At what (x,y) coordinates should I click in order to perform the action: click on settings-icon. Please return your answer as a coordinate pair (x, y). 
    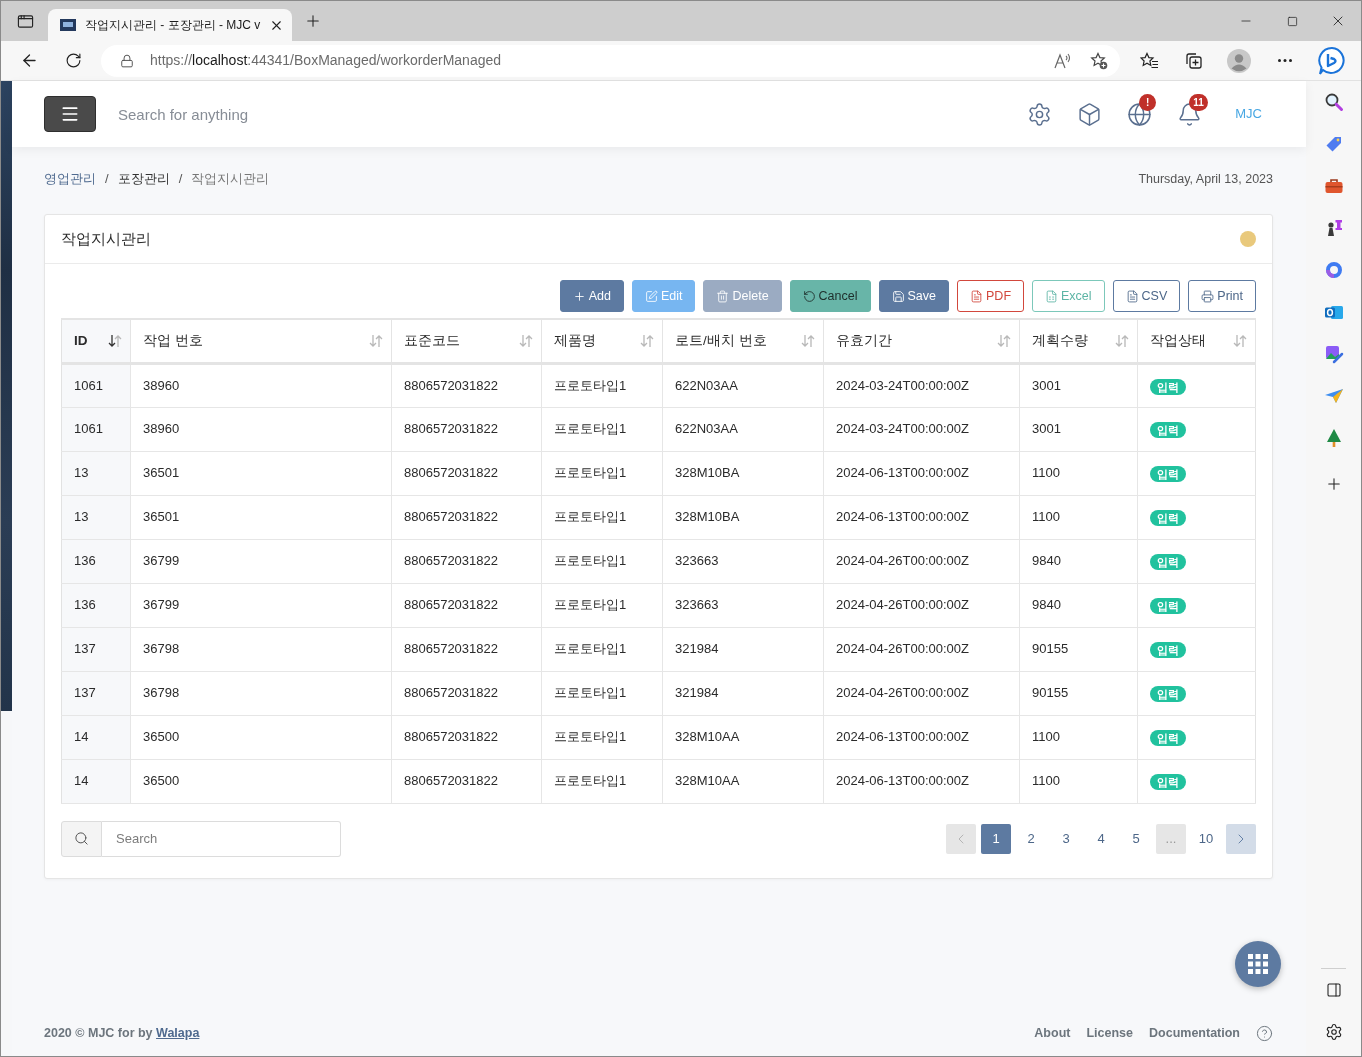
    Looking at the image, I should click on (1333, 1032).